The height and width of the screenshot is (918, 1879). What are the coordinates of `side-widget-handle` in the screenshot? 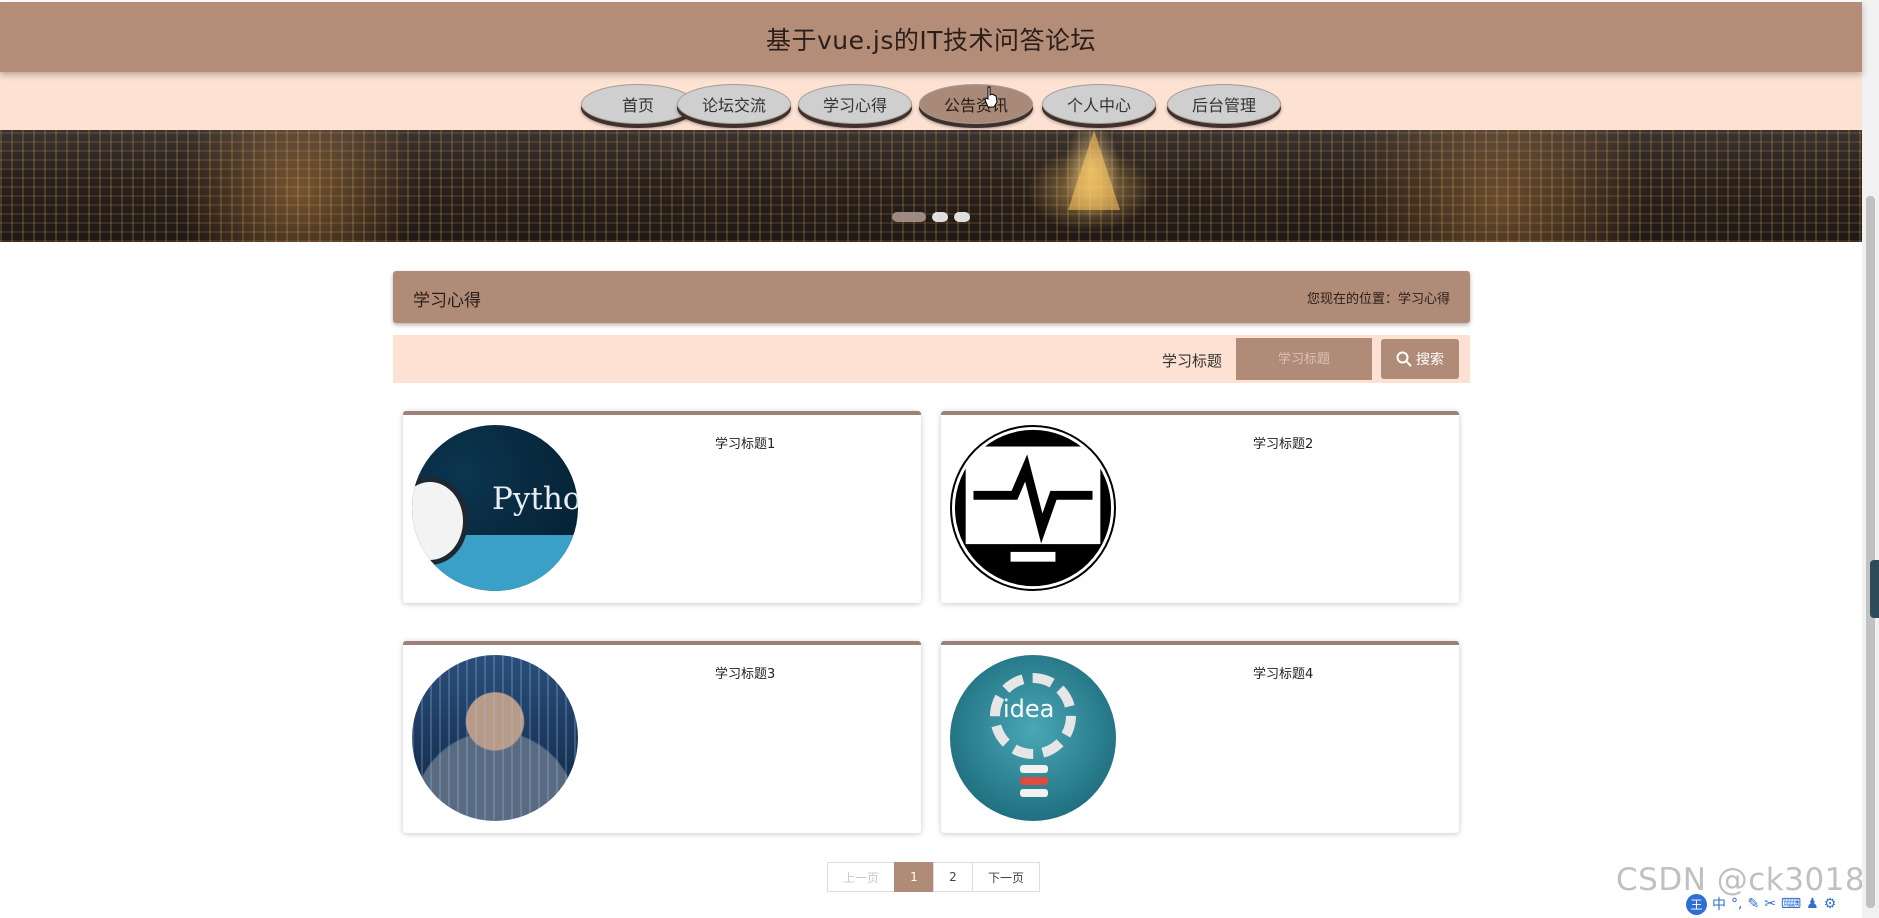 It's located at (1874, 589).